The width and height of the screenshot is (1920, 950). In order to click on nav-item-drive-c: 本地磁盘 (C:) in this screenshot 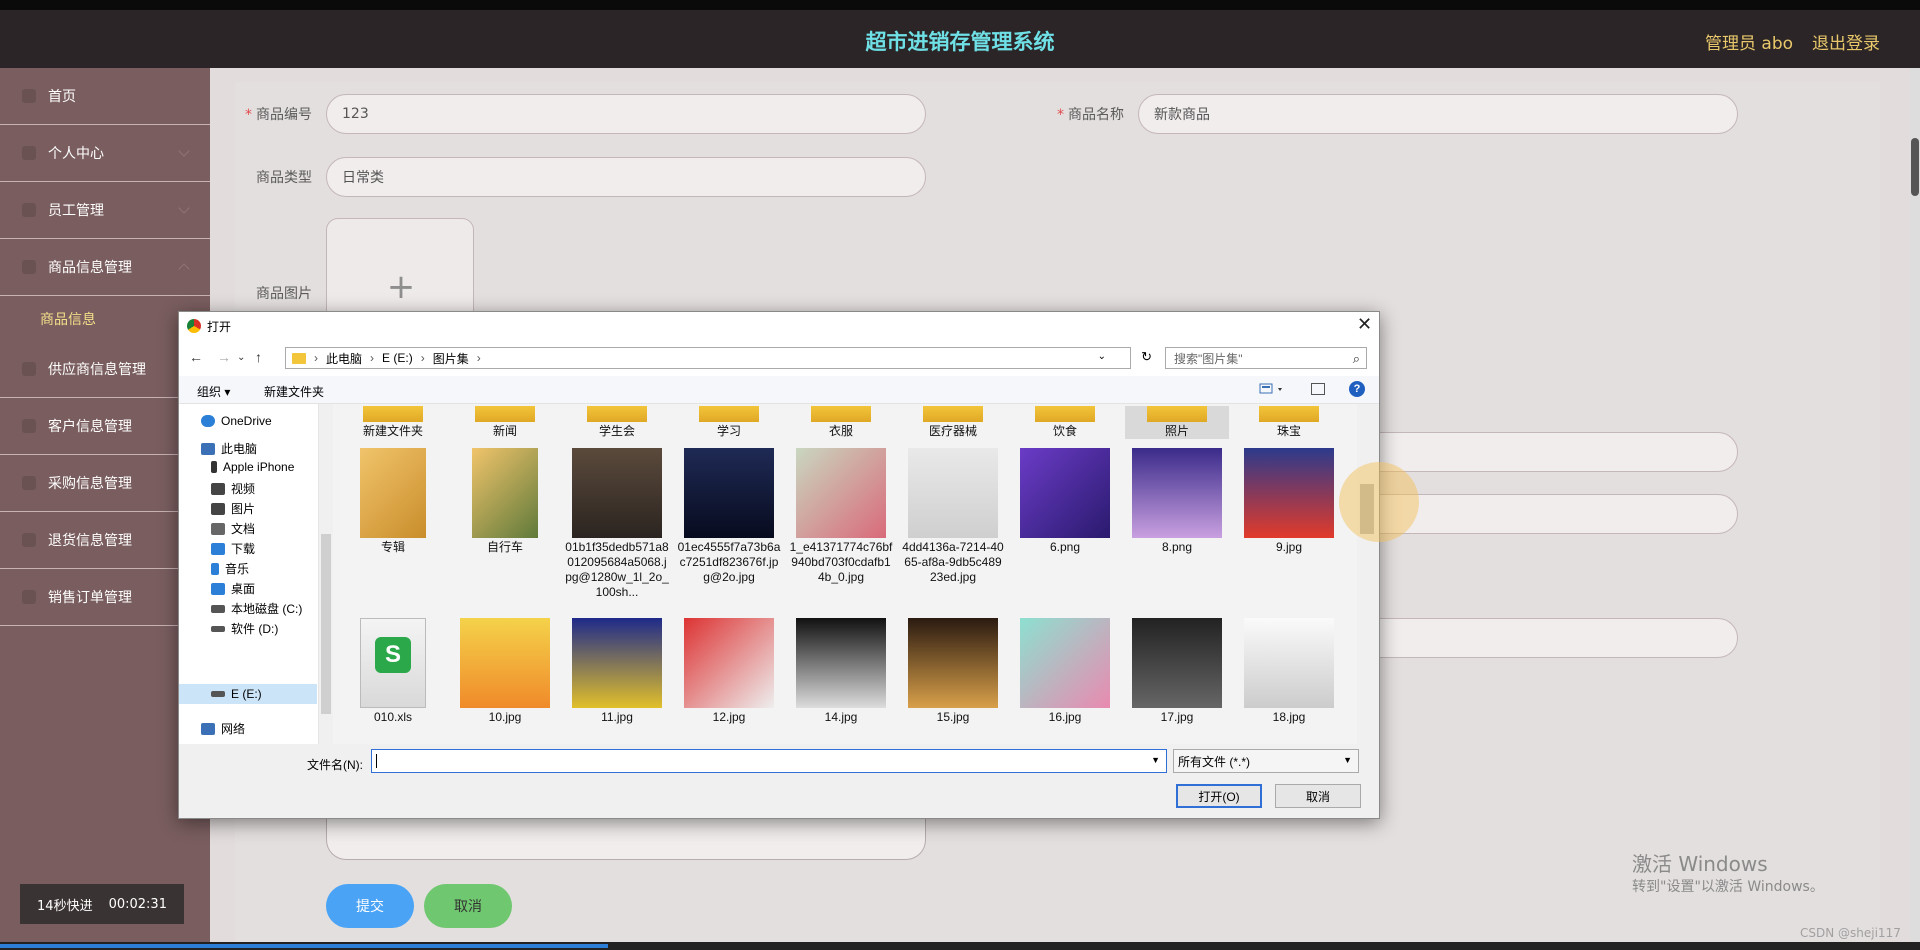, I will do `click(256, 608)`.